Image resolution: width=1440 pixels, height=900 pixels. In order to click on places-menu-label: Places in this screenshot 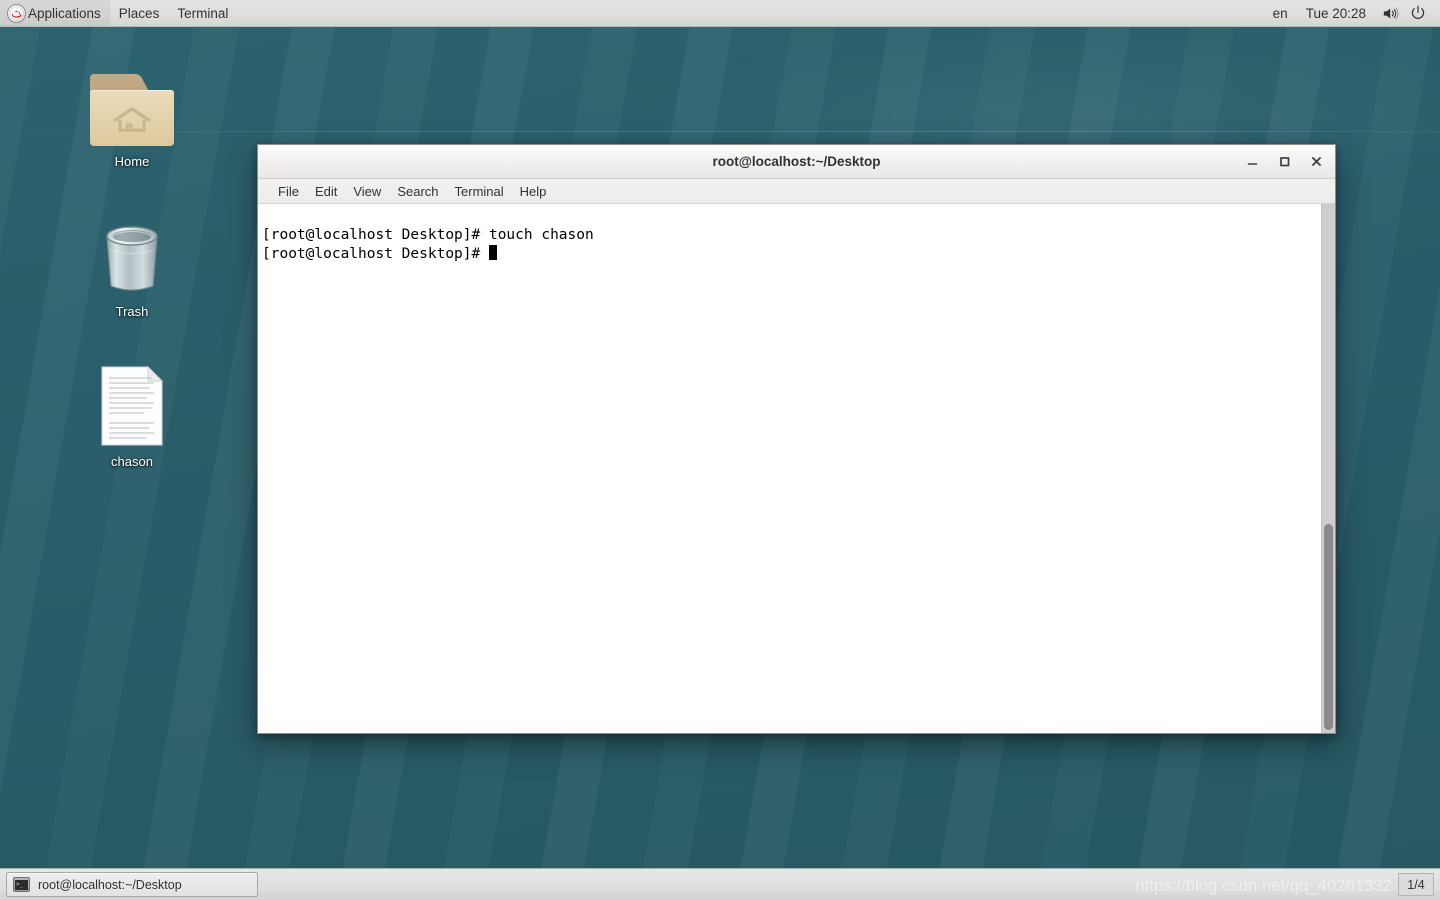, I will do `click(139, 13)`.